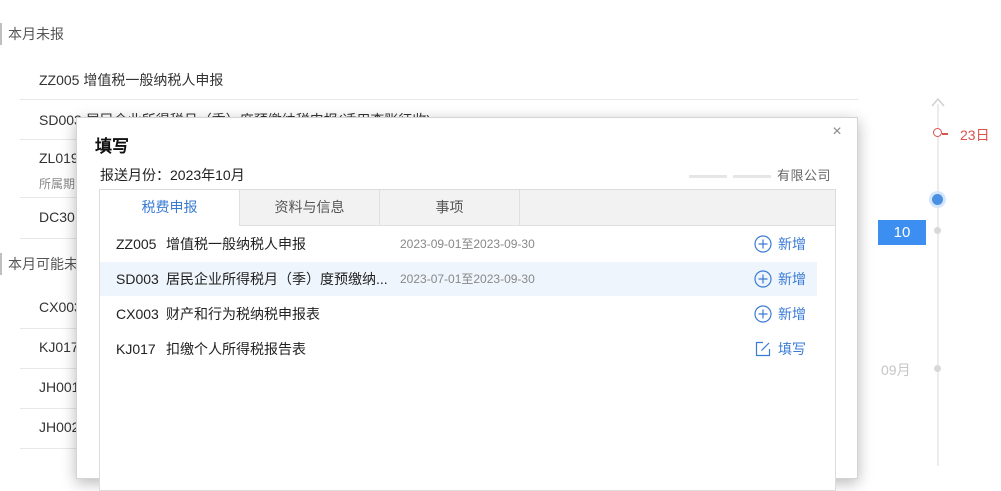 The image size is (1001, 491). Describe the element at coordinates (450, 207) in the screenshot. I see `tab-matters: 事项` at that location.